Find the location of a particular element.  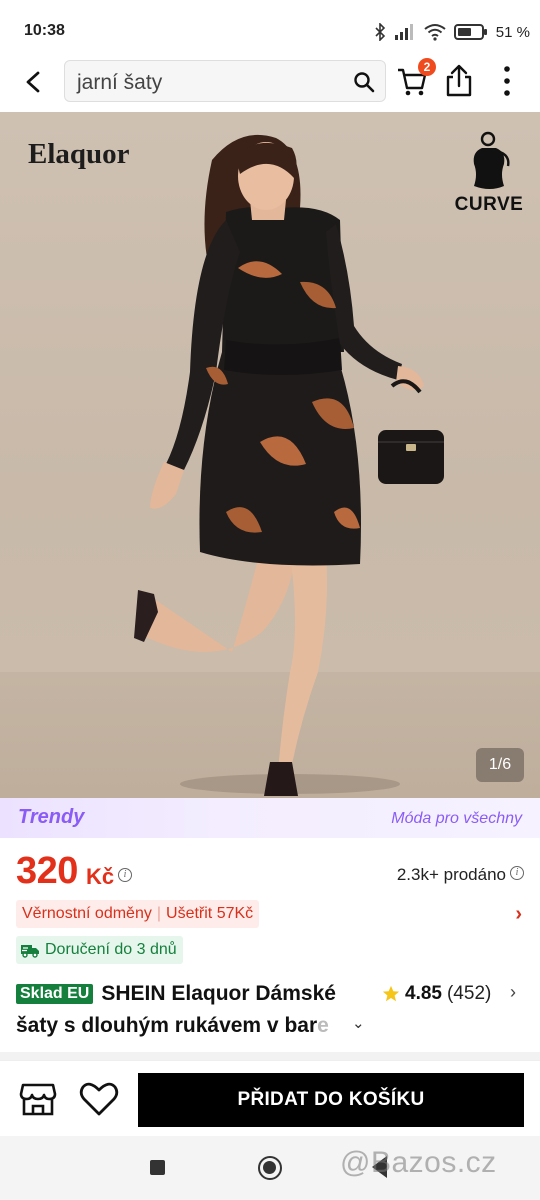

recent-apps-button is located at coordinates (157, 1167).